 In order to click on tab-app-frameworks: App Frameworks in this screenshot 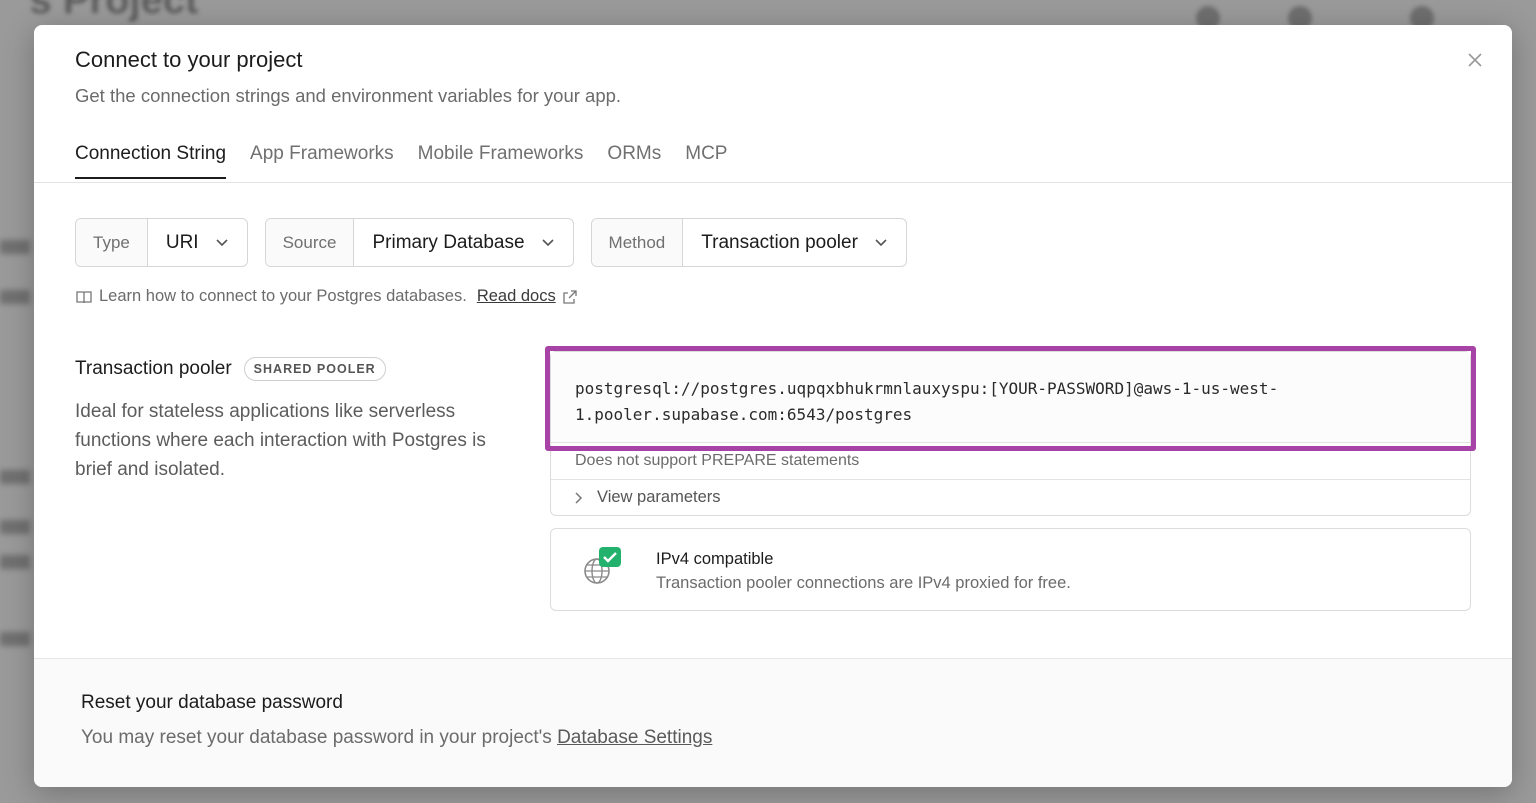, I will do `click(322, 161)`.